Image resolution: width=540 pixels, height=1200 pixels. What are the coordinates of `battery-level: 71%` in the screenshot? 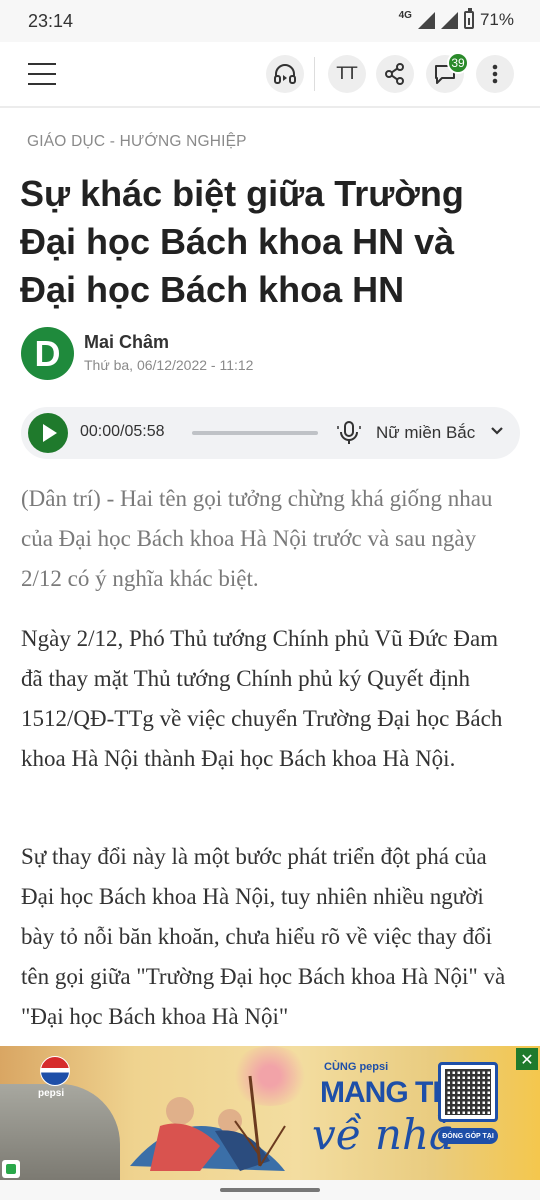 It's located at (496, 19).